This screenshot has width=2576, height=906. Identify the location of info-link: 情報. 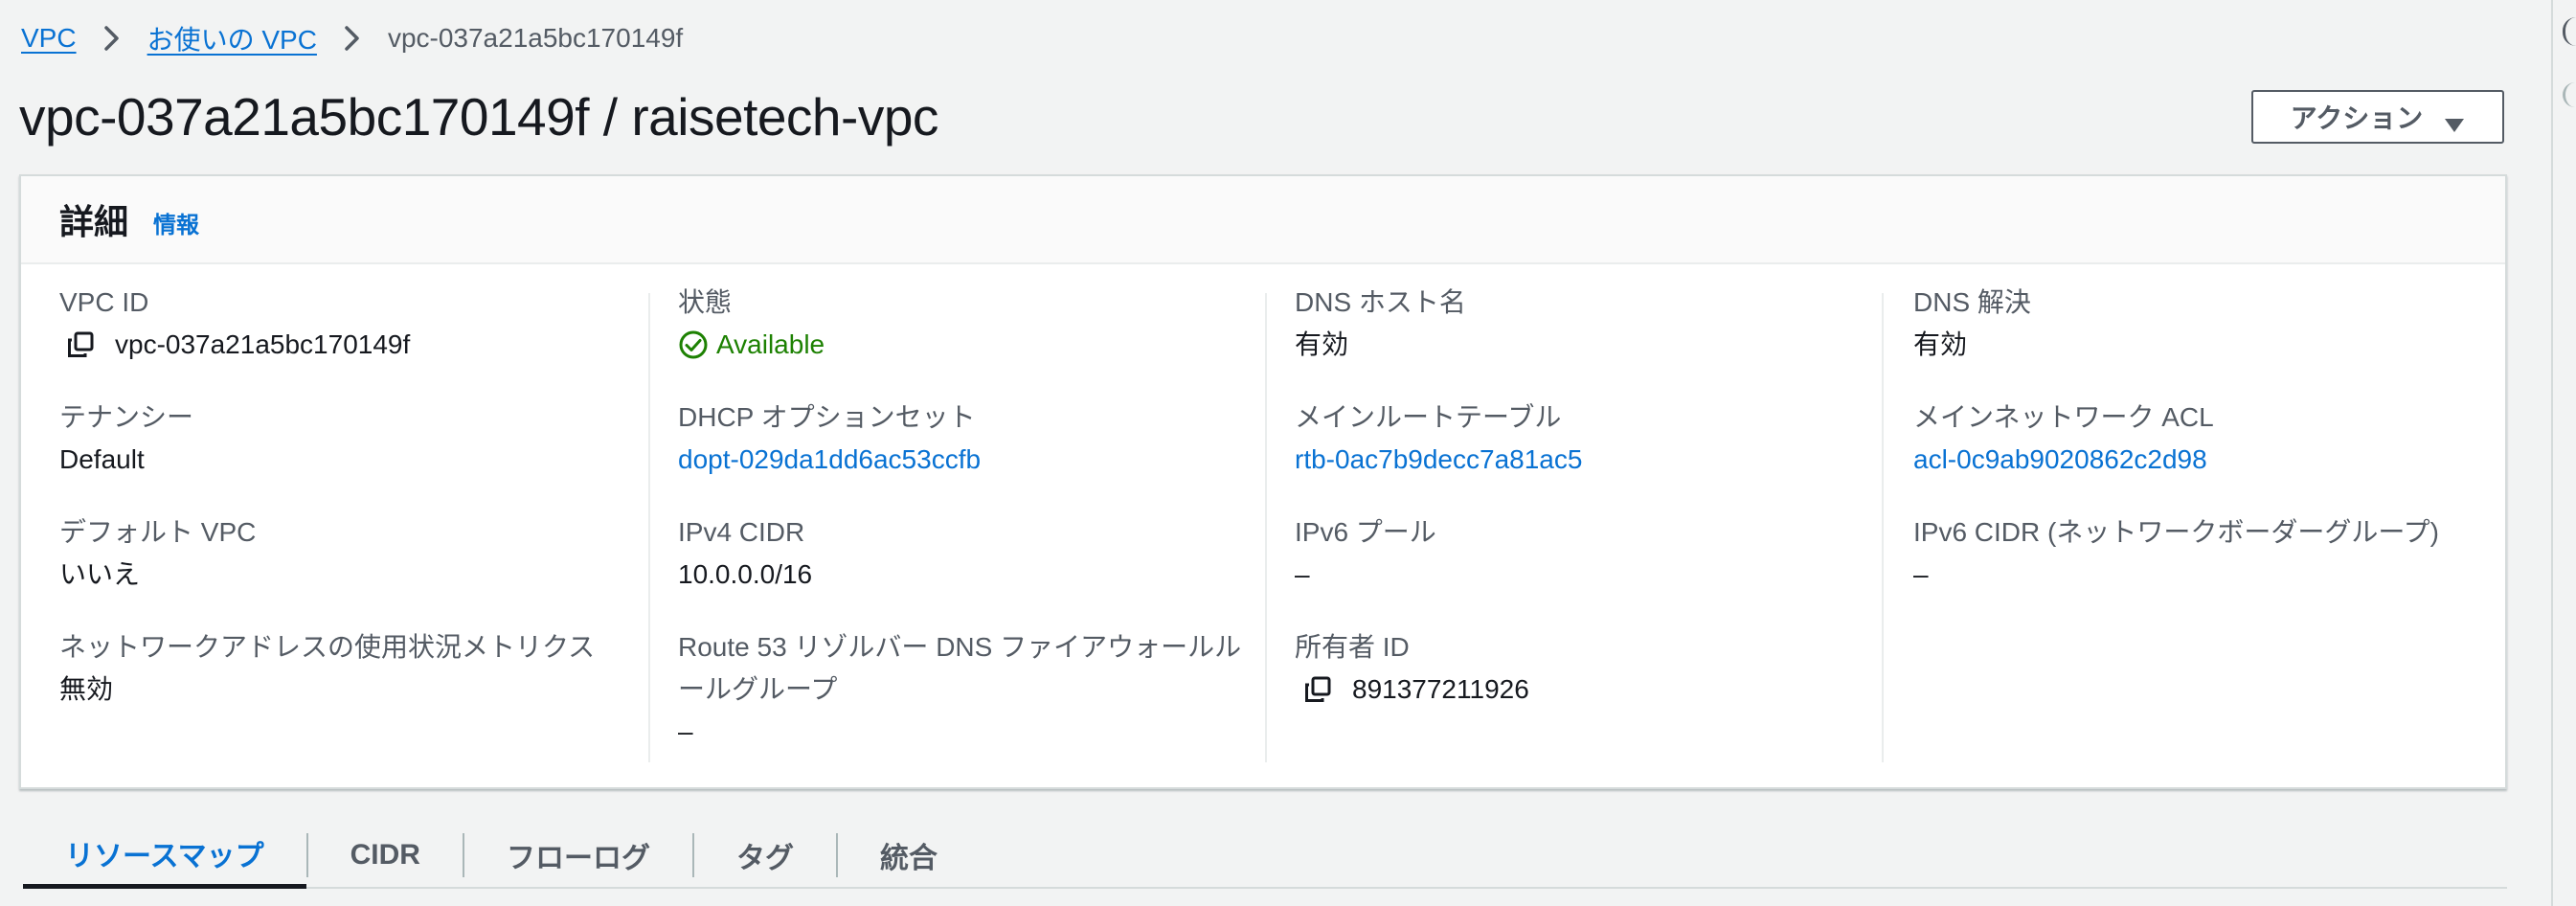
(176, 222).